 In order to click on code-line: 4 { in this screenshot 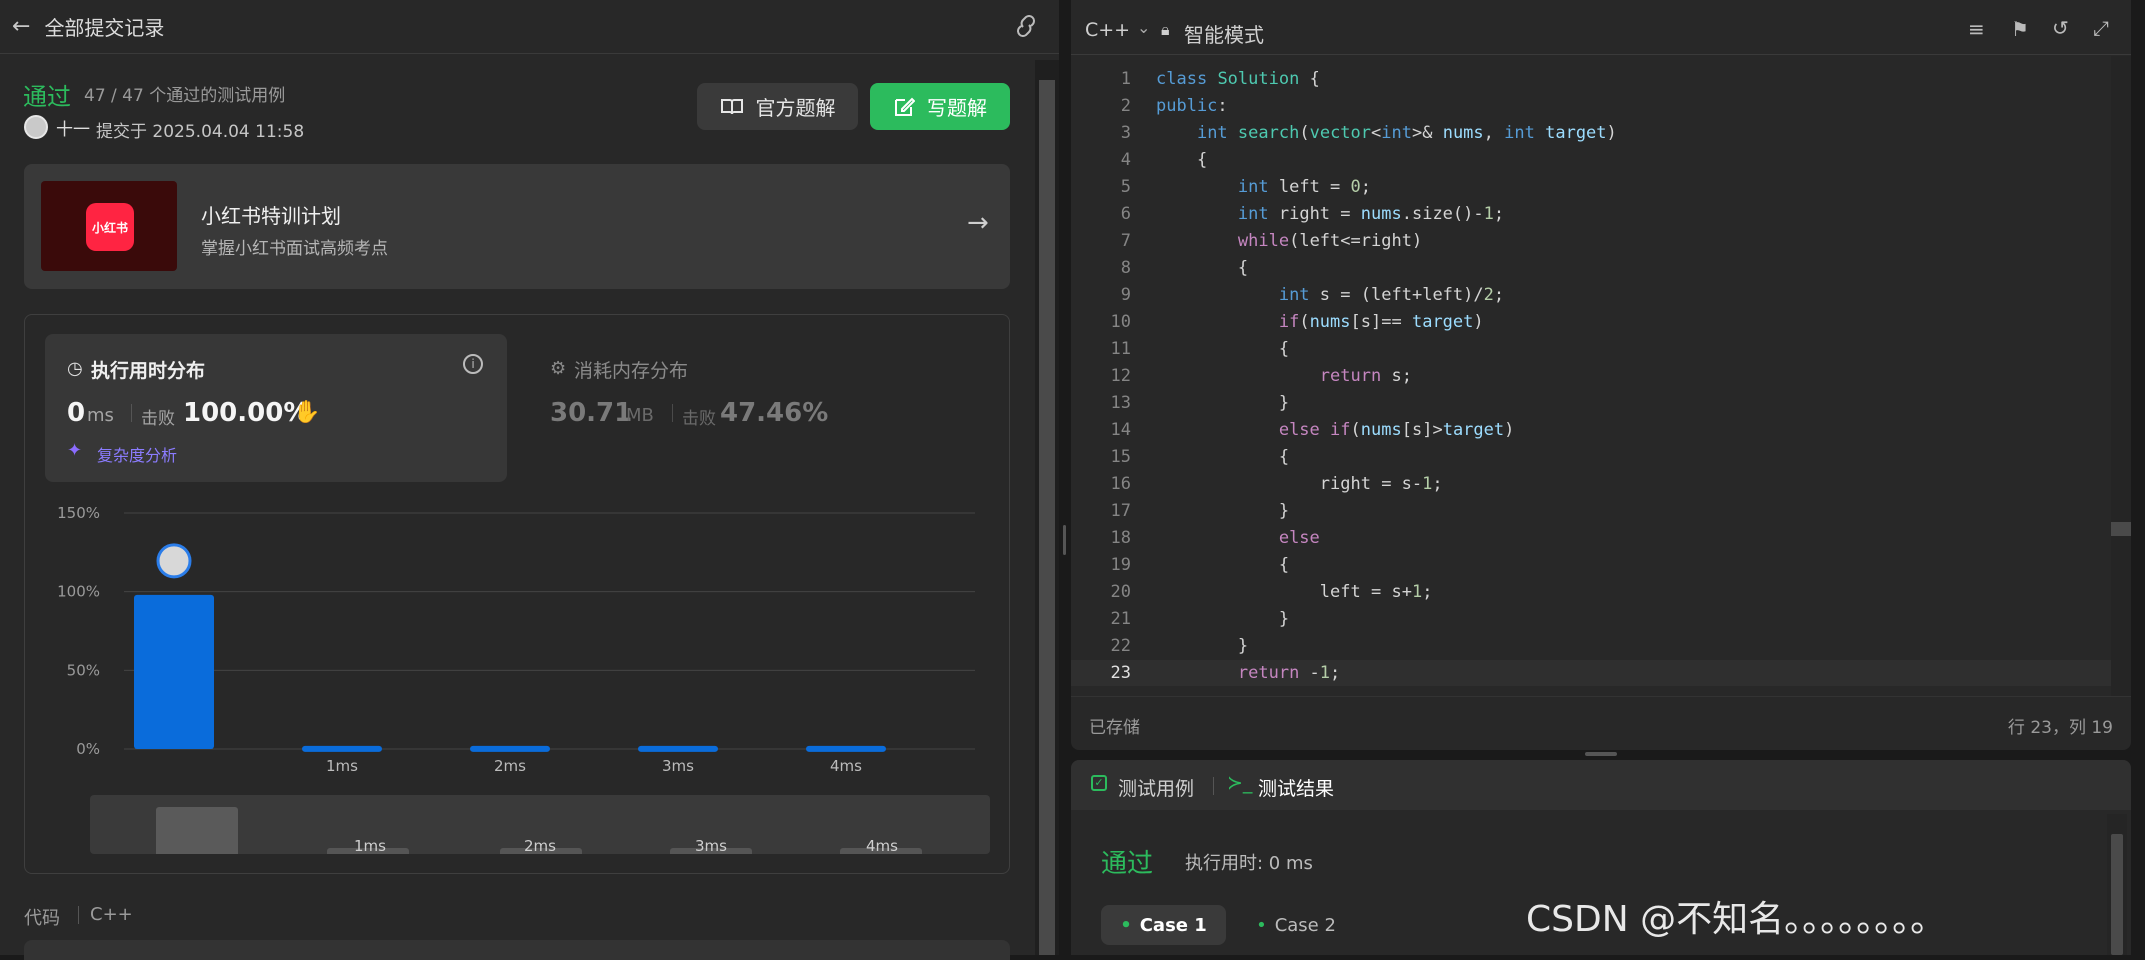, I will do `click(1591, 160)`.